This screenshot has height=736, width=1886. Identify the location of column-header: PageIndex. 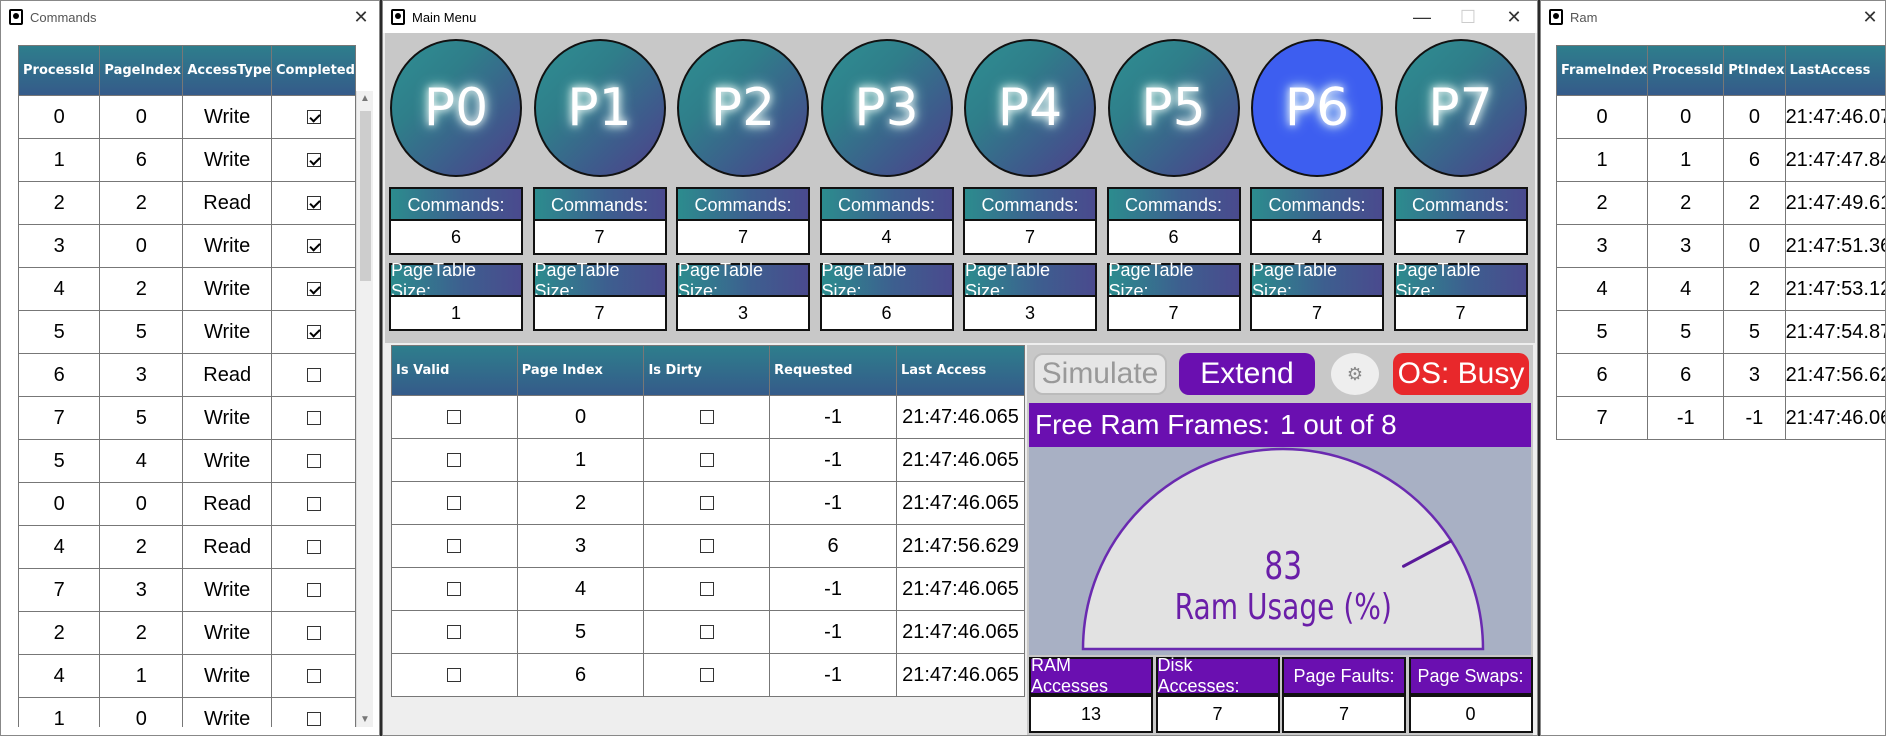
(141, 70).